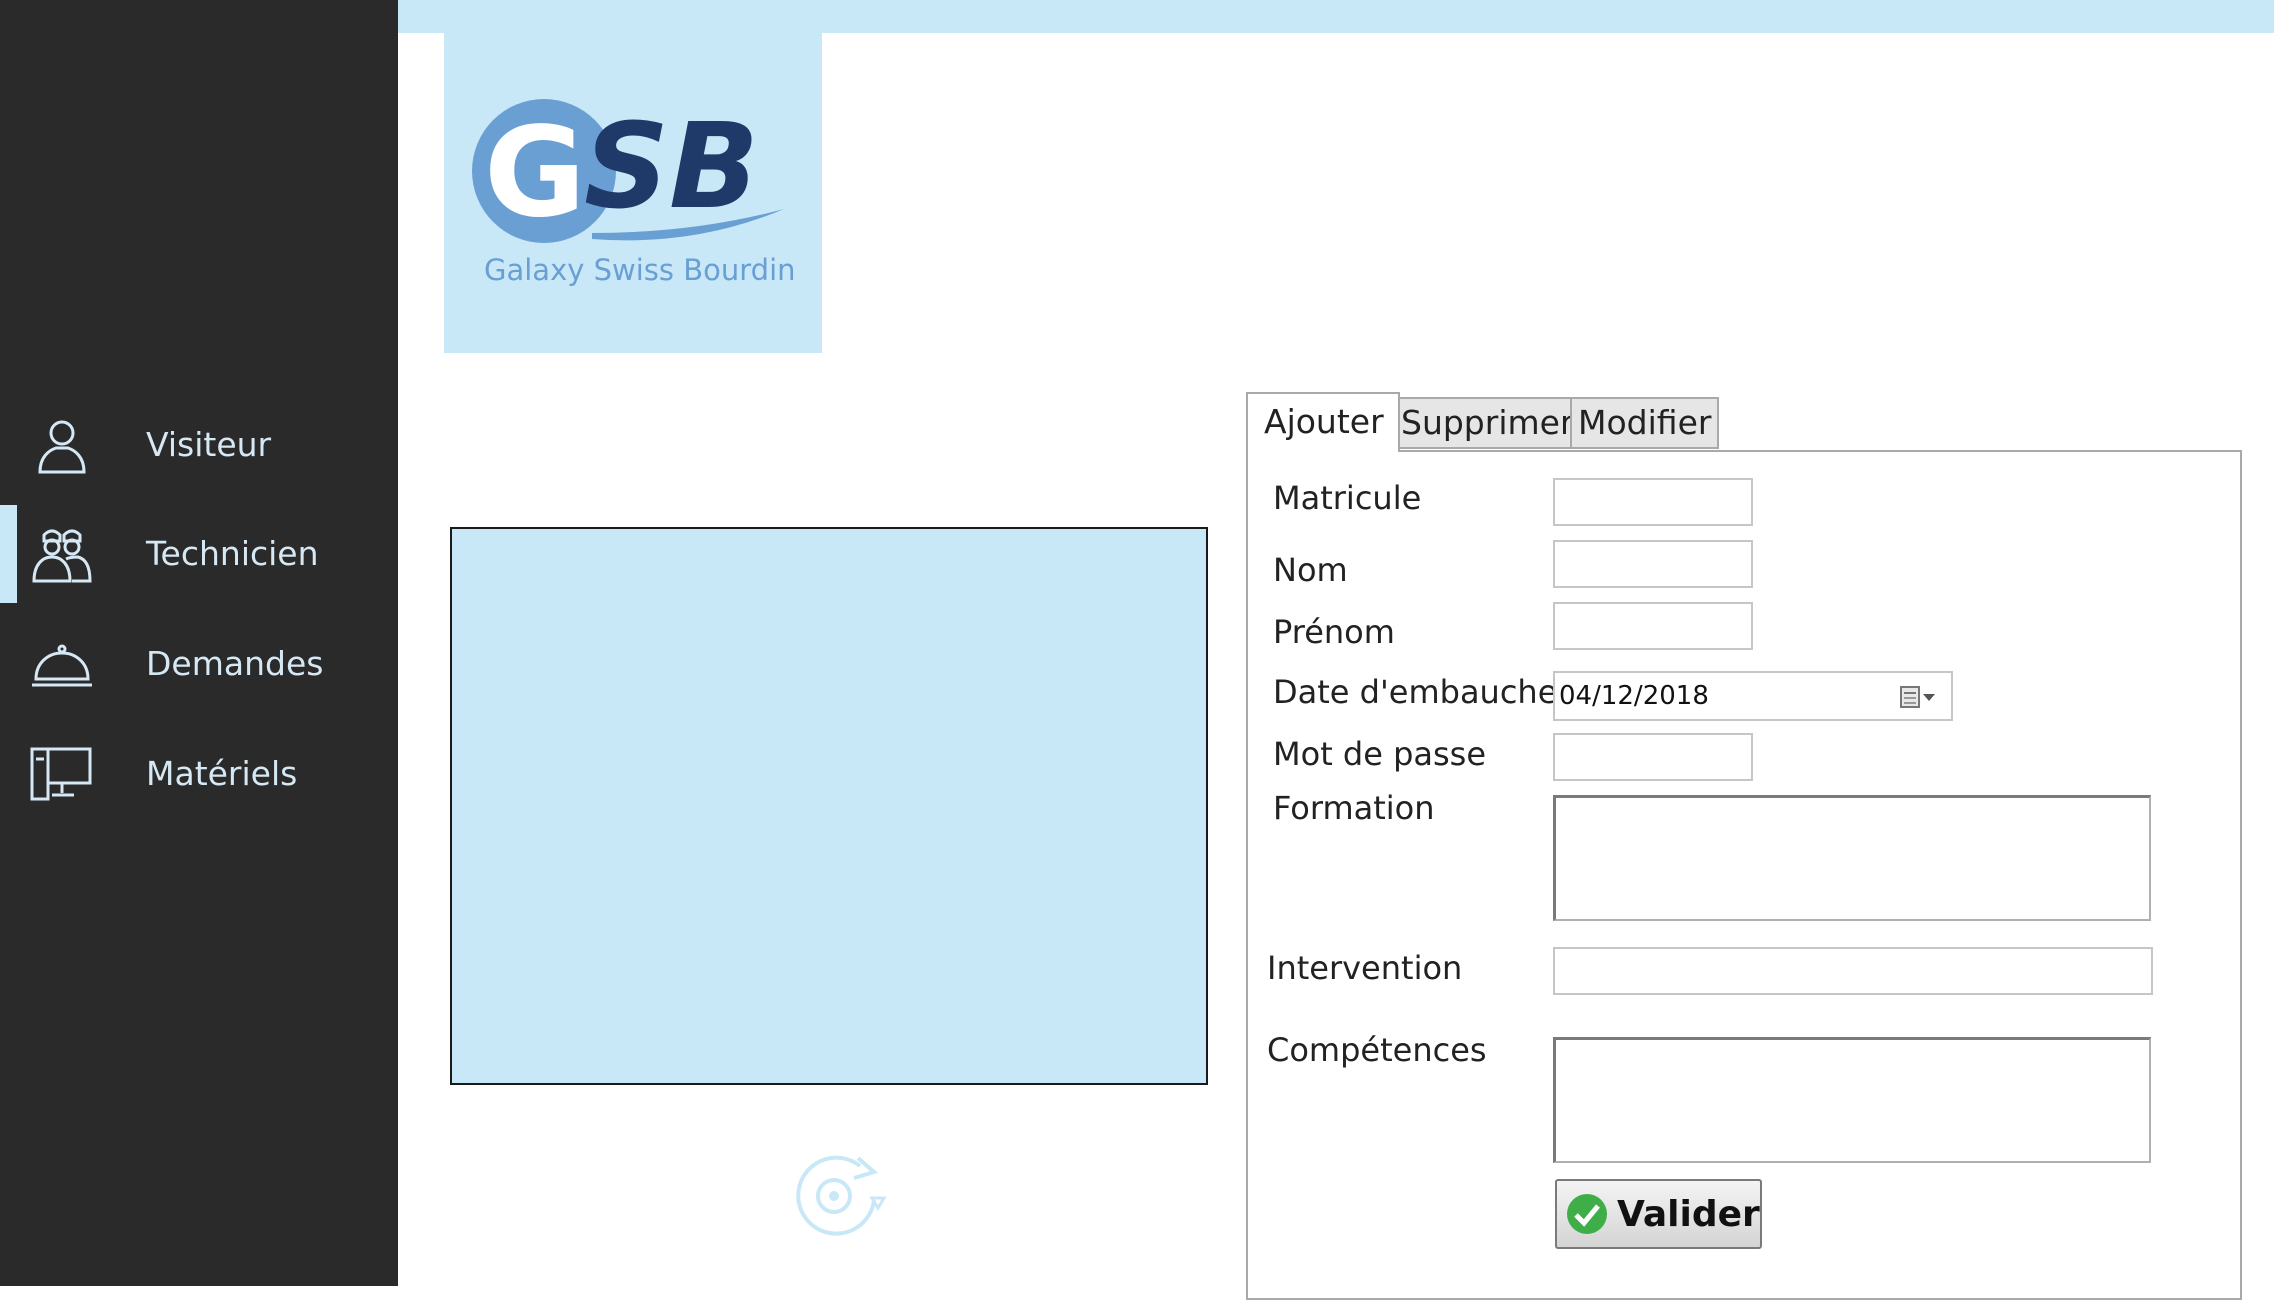 The height and width of the screenshot is (1300, 2274). I want to click on logo-subtitle: Galaxy Swiss Bourdin, so click(640, 270).